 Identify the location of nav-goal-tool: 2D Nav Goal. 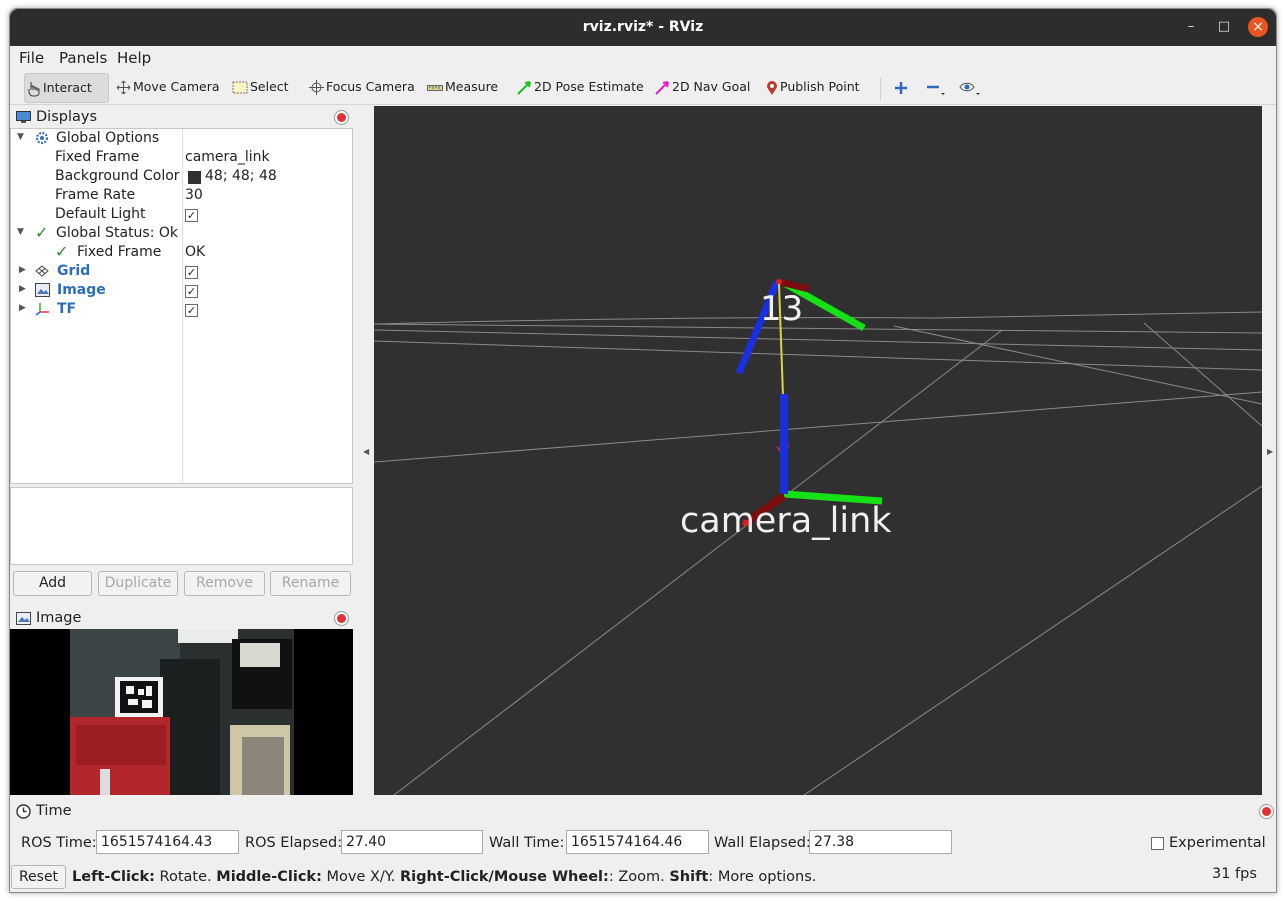
(701, 88).